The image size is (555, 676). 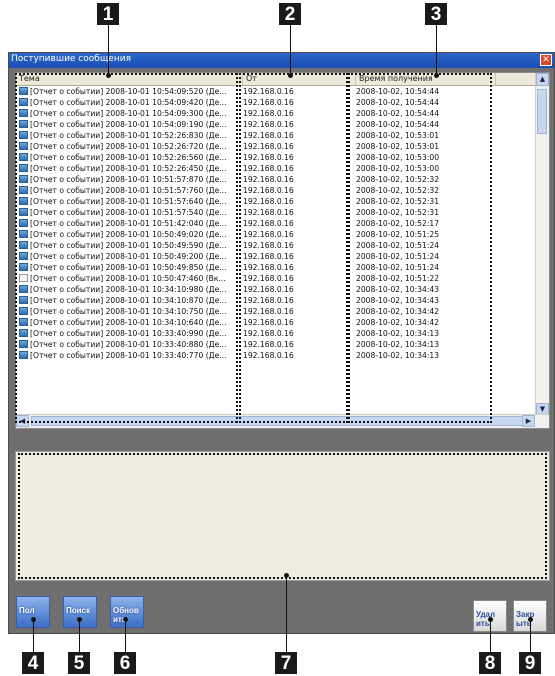 What do you see at coordinates (108, 50) in the screenshot?
I see `callout-1-leader` at bounding box center [108, 50].